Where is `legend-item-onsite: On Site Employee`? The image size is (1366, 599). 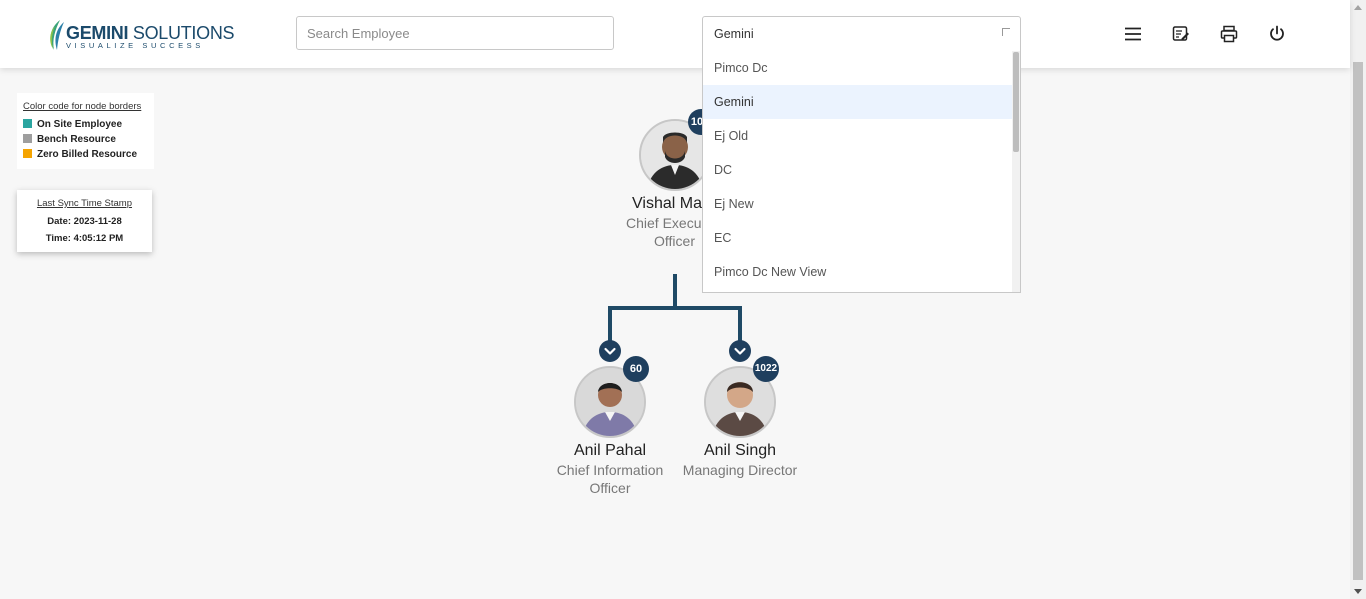 legend-item-onsite: On Site Employee is located at coordinates (72, 124).